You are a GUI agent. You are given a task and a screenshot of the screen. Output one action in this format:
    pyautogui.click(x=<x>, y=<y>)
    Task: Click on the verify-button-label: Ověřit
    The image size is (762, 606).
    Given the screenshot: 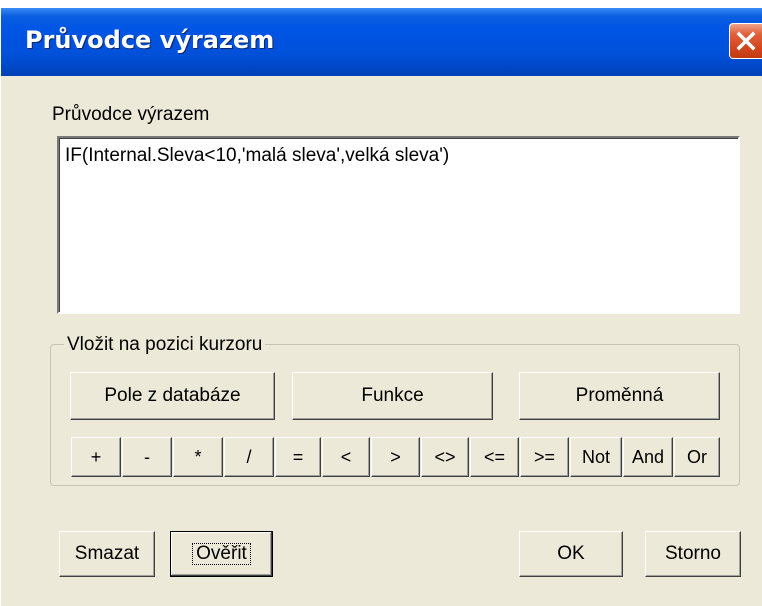 What is the action you would take?
    pyautogui.click(x=221, y=554)
    